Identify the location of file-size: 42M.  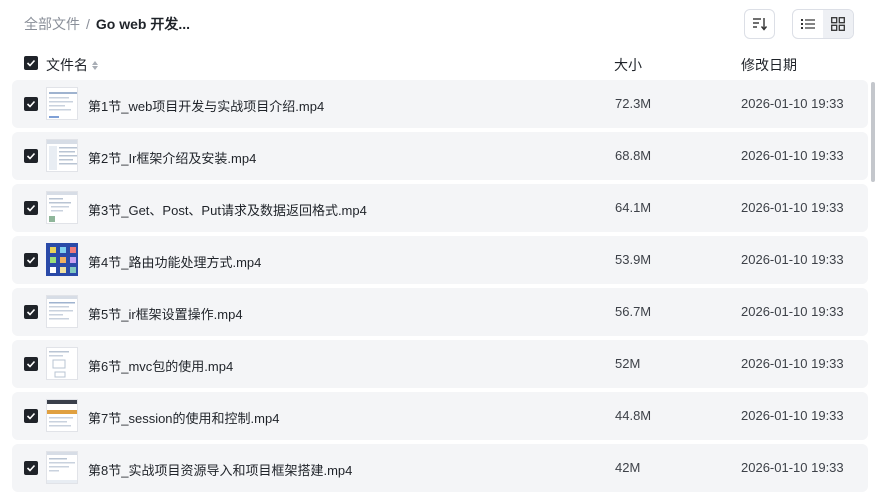
(628, 467).